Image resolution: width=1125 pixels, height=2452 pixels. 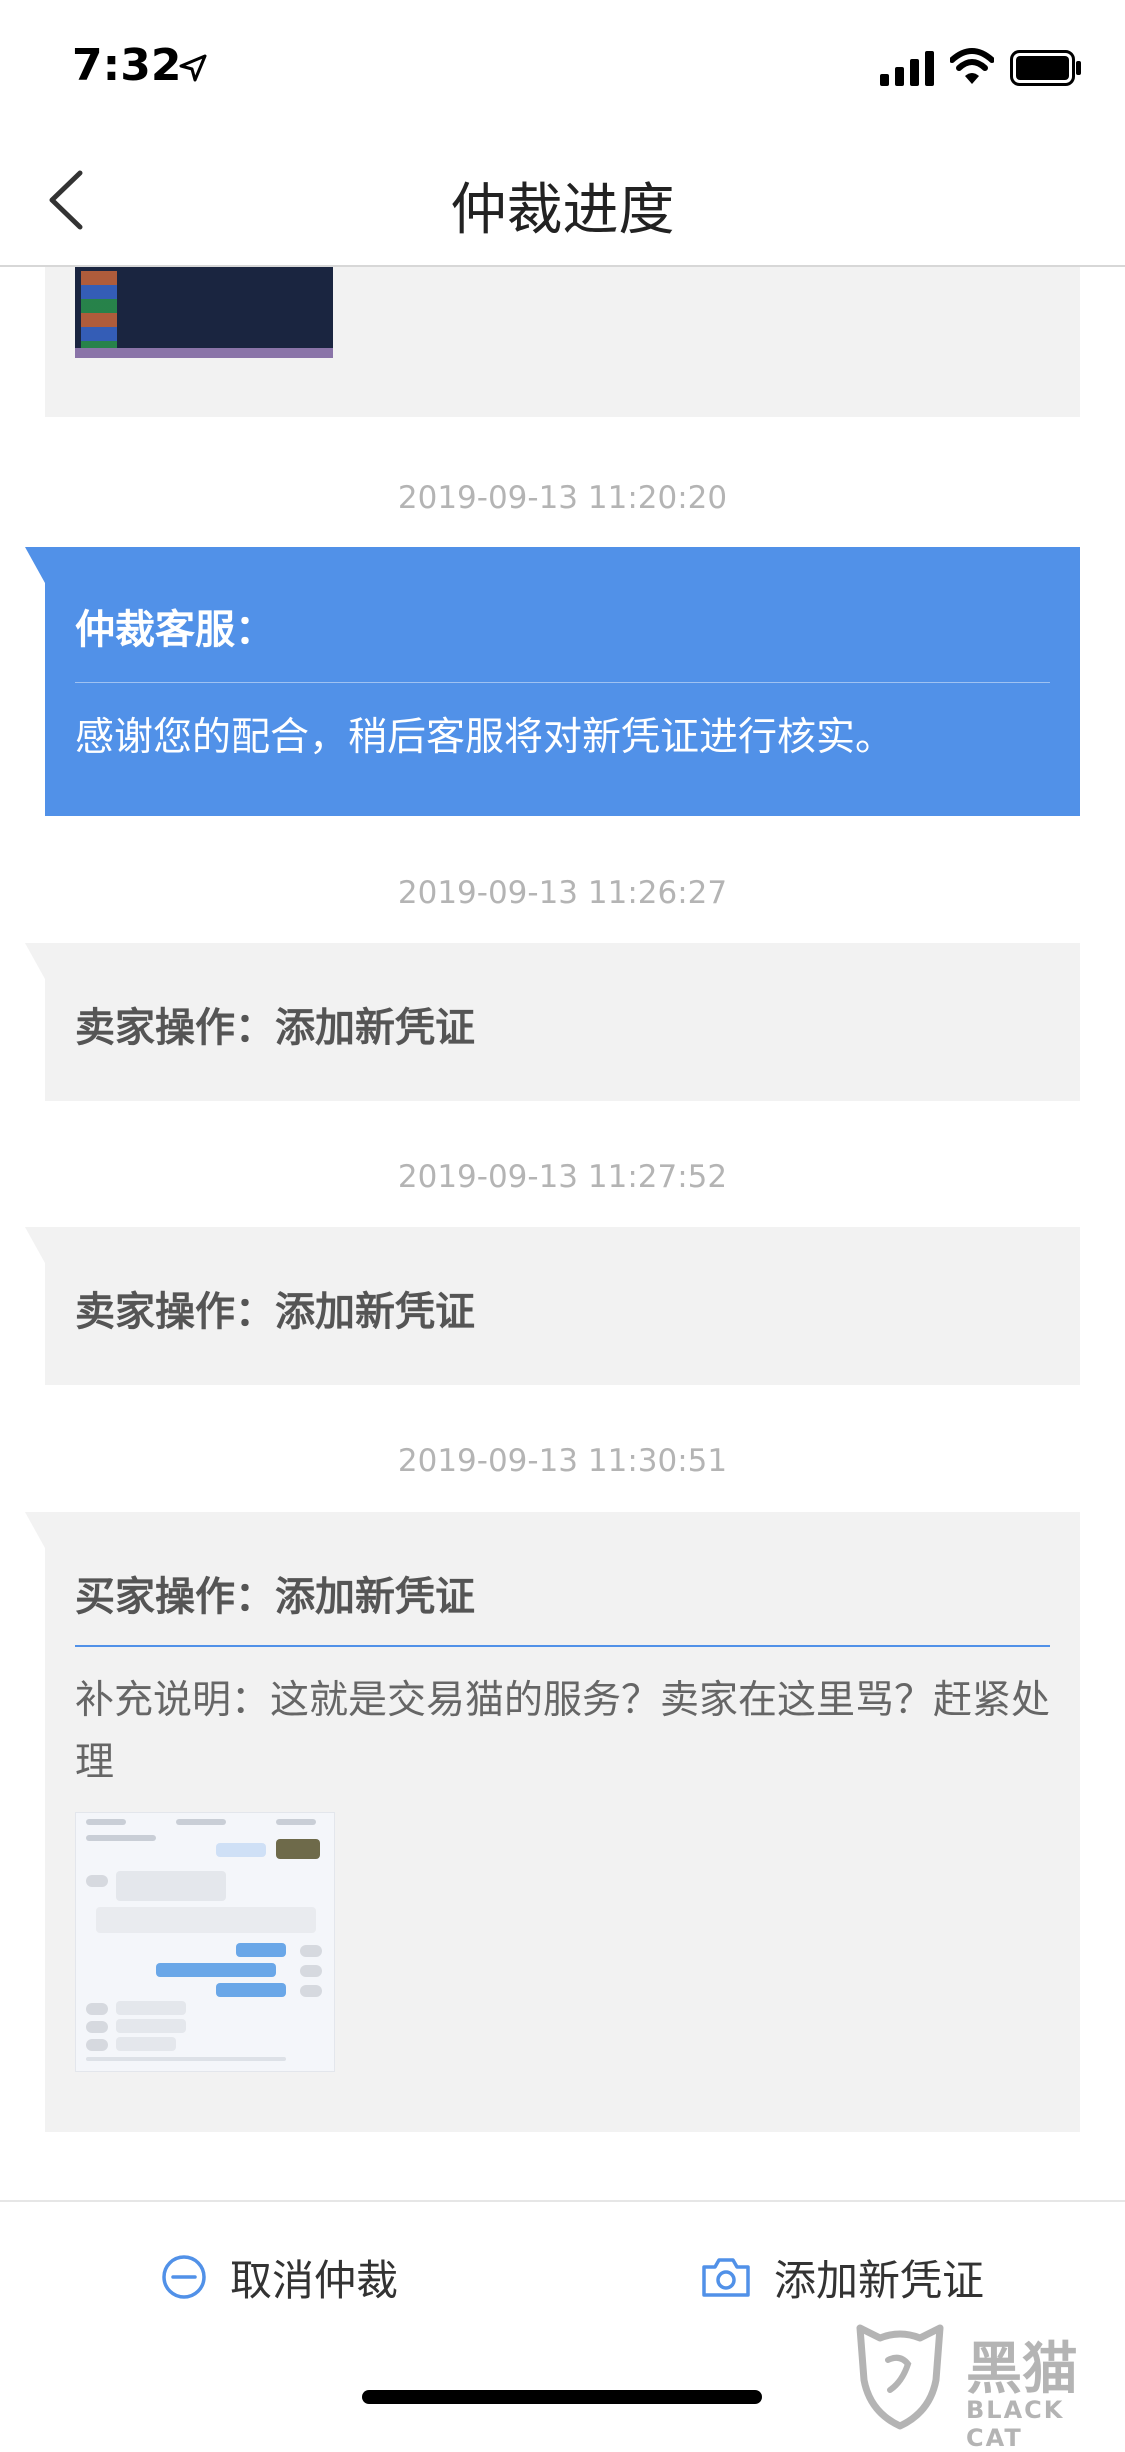 What do you see at coordinates (562, 210) in the screenshot?
I see `page-title: 仲裁进度` at bounding box center [562, 210].